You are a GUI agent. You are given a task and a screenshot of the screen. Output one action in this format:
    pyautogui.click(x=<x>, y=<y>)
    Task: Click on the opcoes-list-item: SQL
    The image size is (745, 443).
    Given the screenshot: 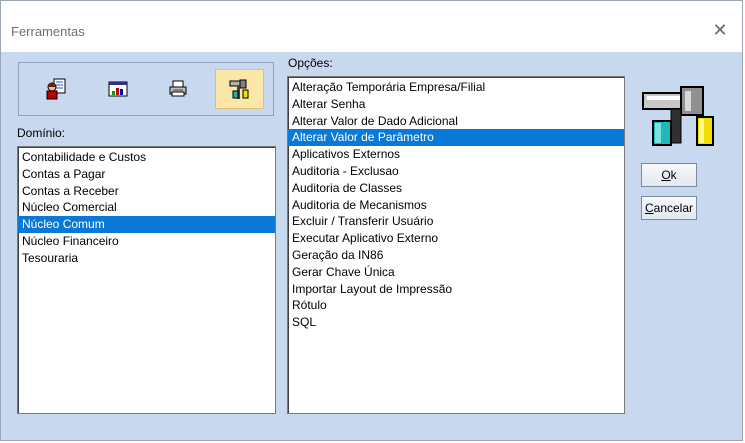 What is the action you would take?
    pyautogui.click(x=456, y=322)
    